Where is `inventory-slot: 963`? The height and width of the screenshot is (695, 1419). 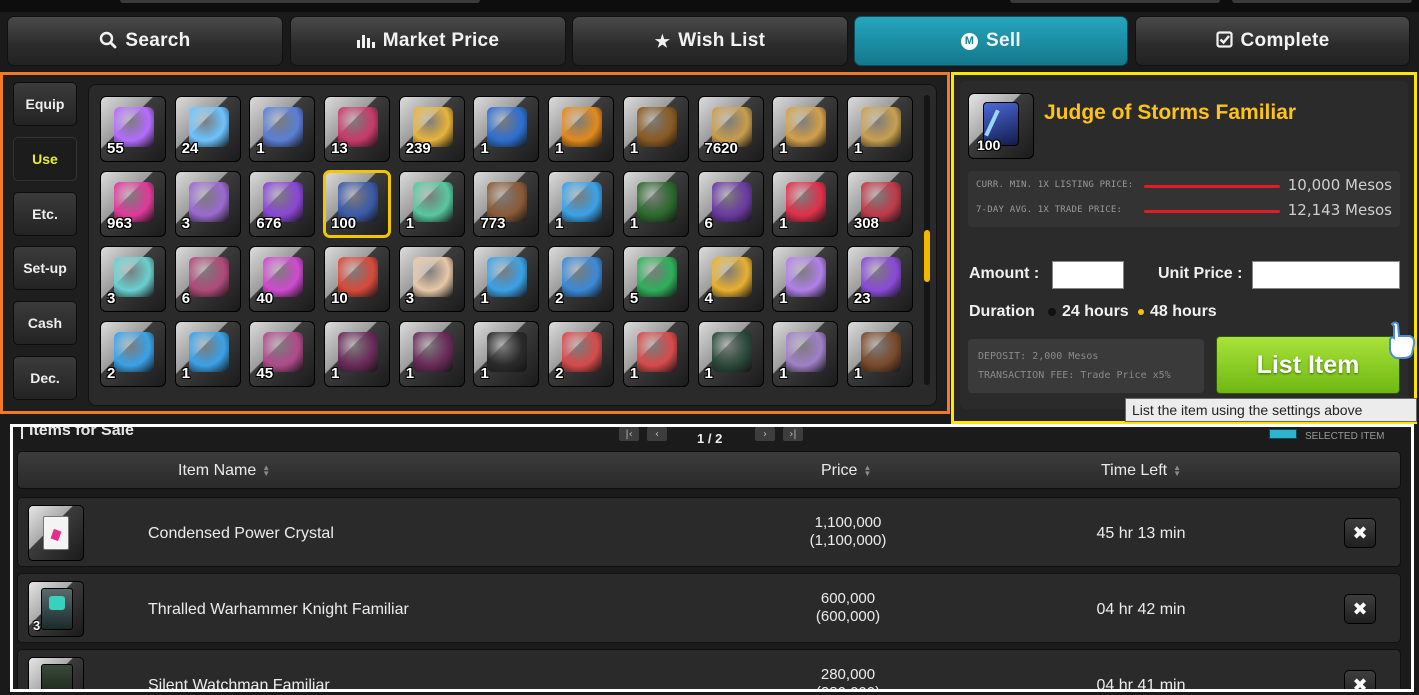
inventory-slot: 963 is located at coordinates (133, 204).